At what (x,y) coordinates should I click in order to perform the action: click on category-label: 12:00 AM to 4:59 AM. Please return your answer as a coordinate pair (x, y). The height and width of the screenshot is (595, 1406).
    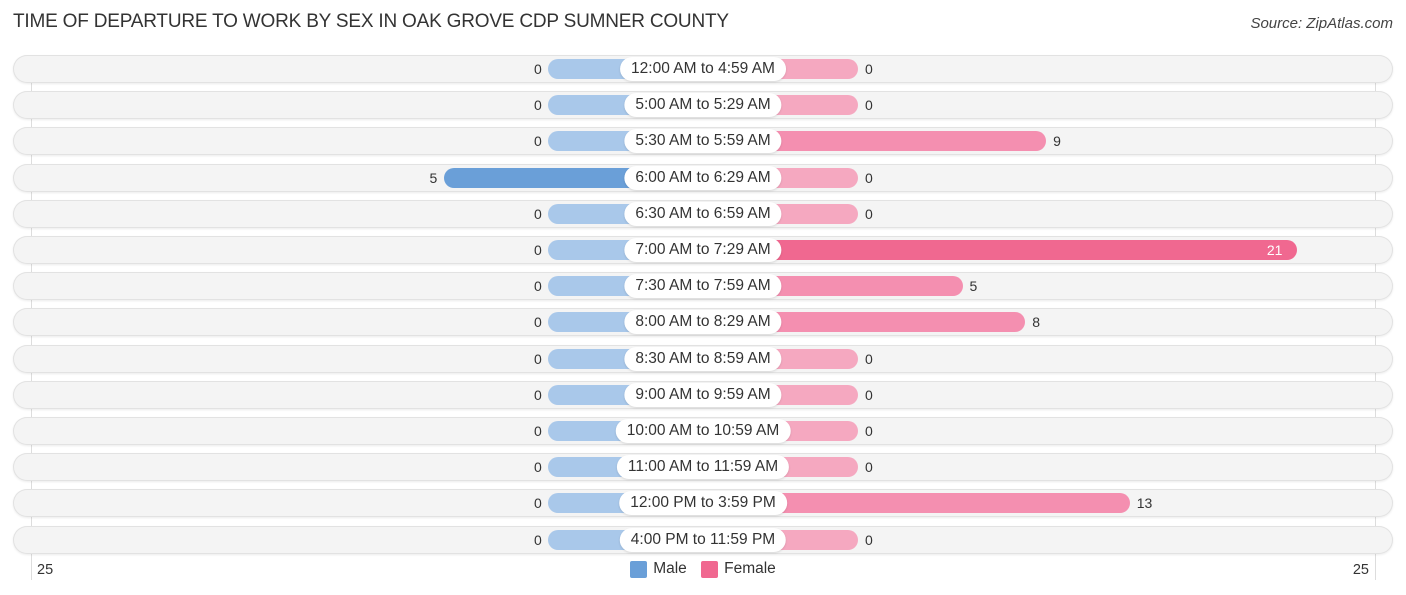
    Looking at the image, I should click on (703, 69).